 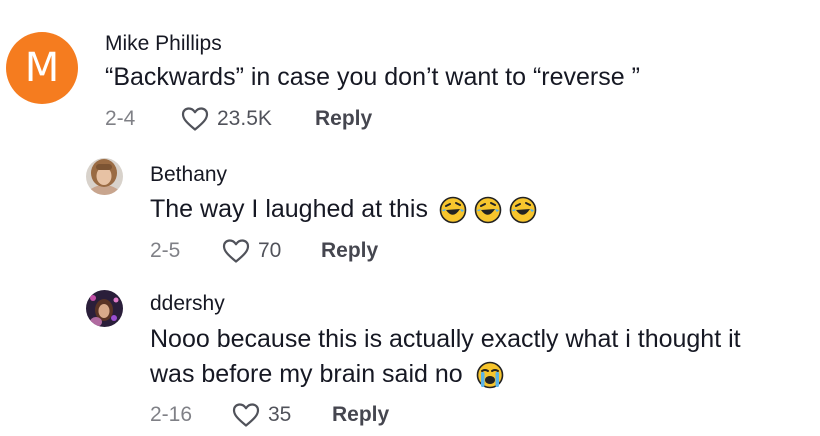 I want to click on comment-text: The way I laughed at this, so click(x=343, y=209).